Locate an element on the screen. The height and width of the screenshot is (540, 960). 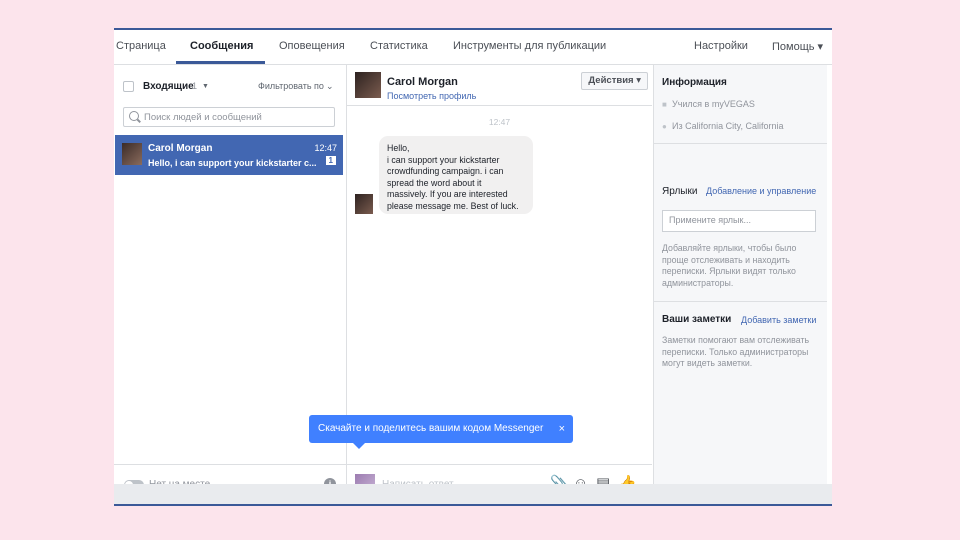
help-line: переписки. Только администраторы is located at coordinates (735, 351).